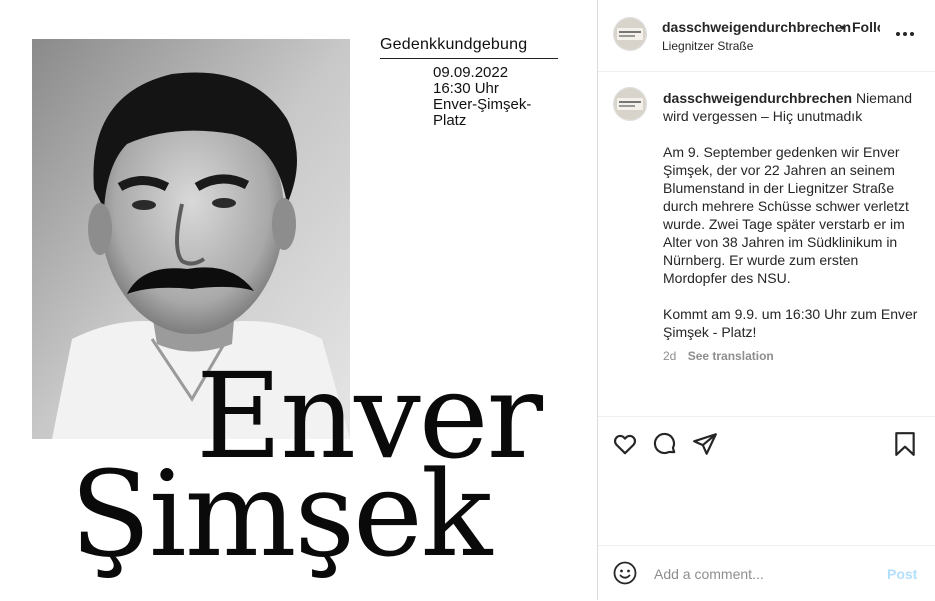 Image resolution: width=935 pixels, height=601 pixels. What do you see at coordinates (794, 356) in the screenshot?
I see `caption-meta: 2d See translation` at bounding box center [794, 356].